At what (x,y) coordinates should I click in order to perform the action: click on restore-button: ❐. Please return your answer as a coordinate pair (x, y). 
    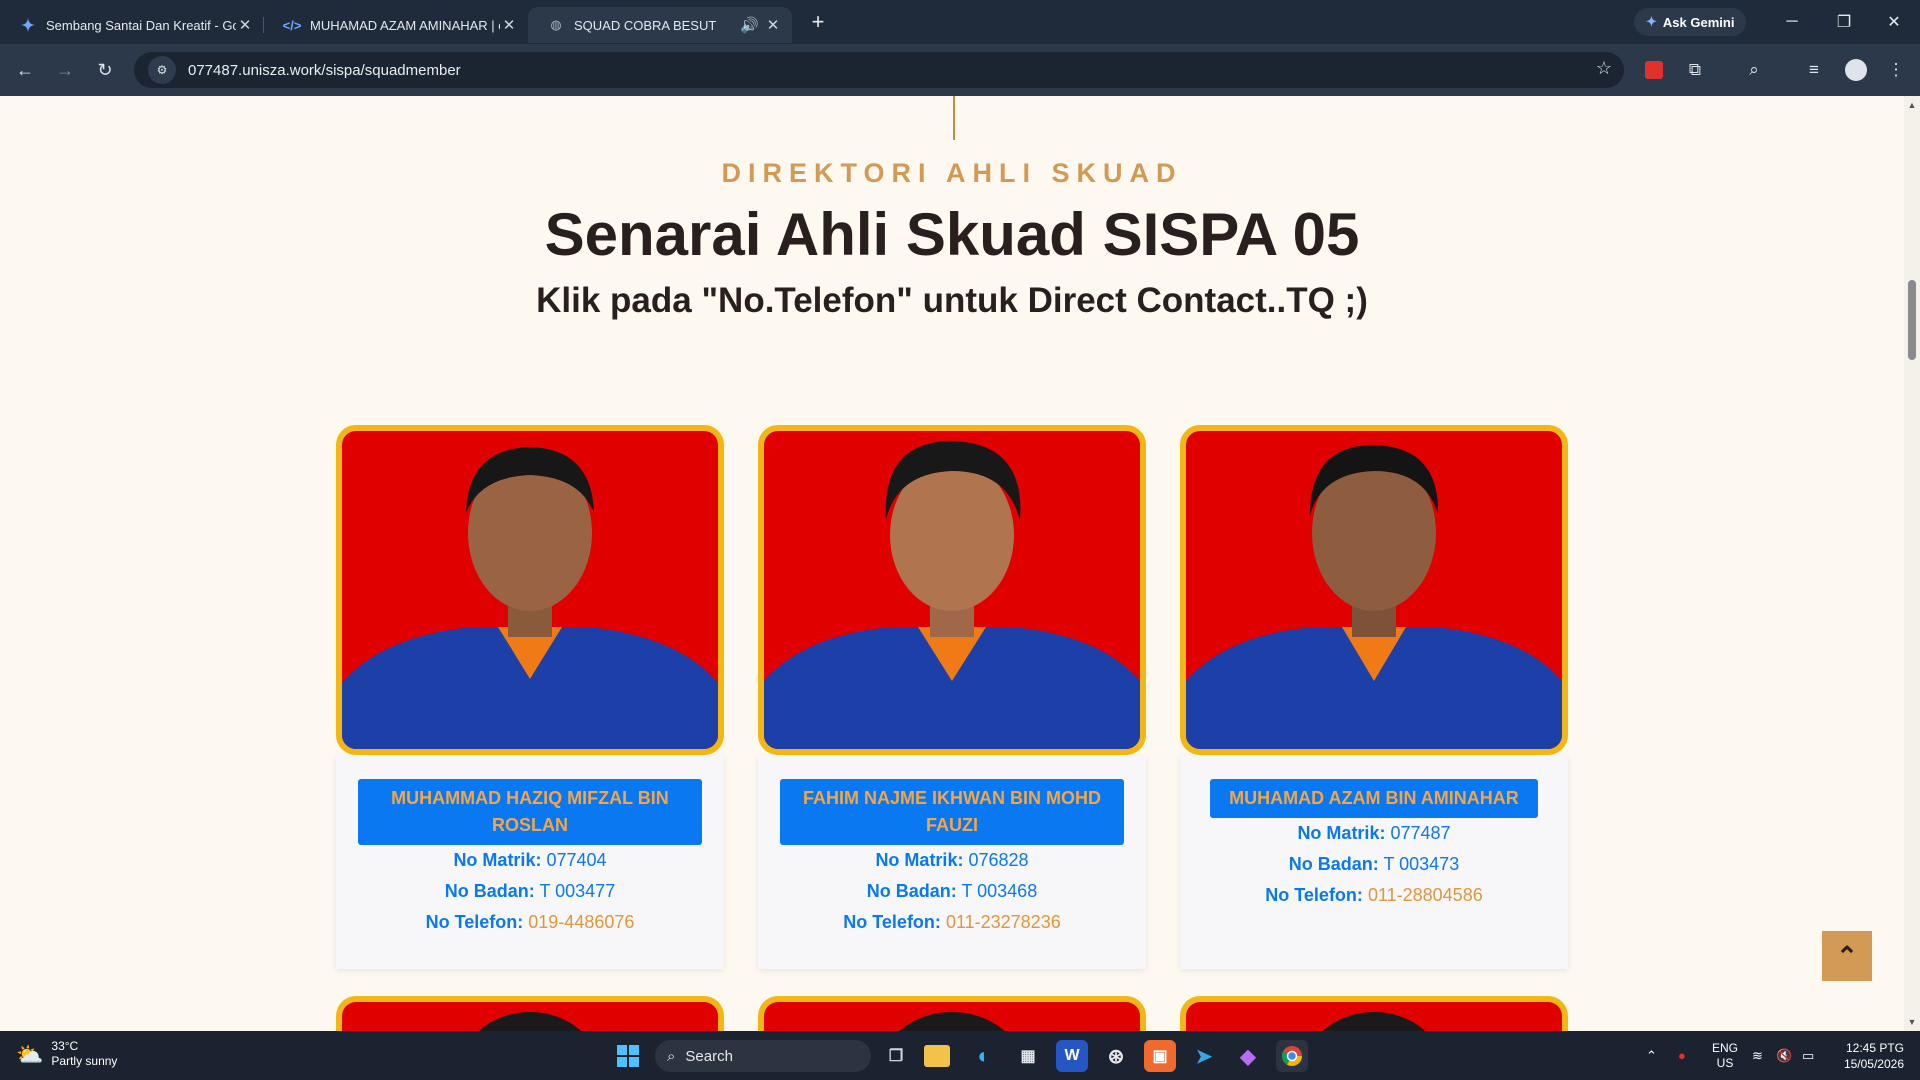
    Looking at the image, I should click on (1844, 22).